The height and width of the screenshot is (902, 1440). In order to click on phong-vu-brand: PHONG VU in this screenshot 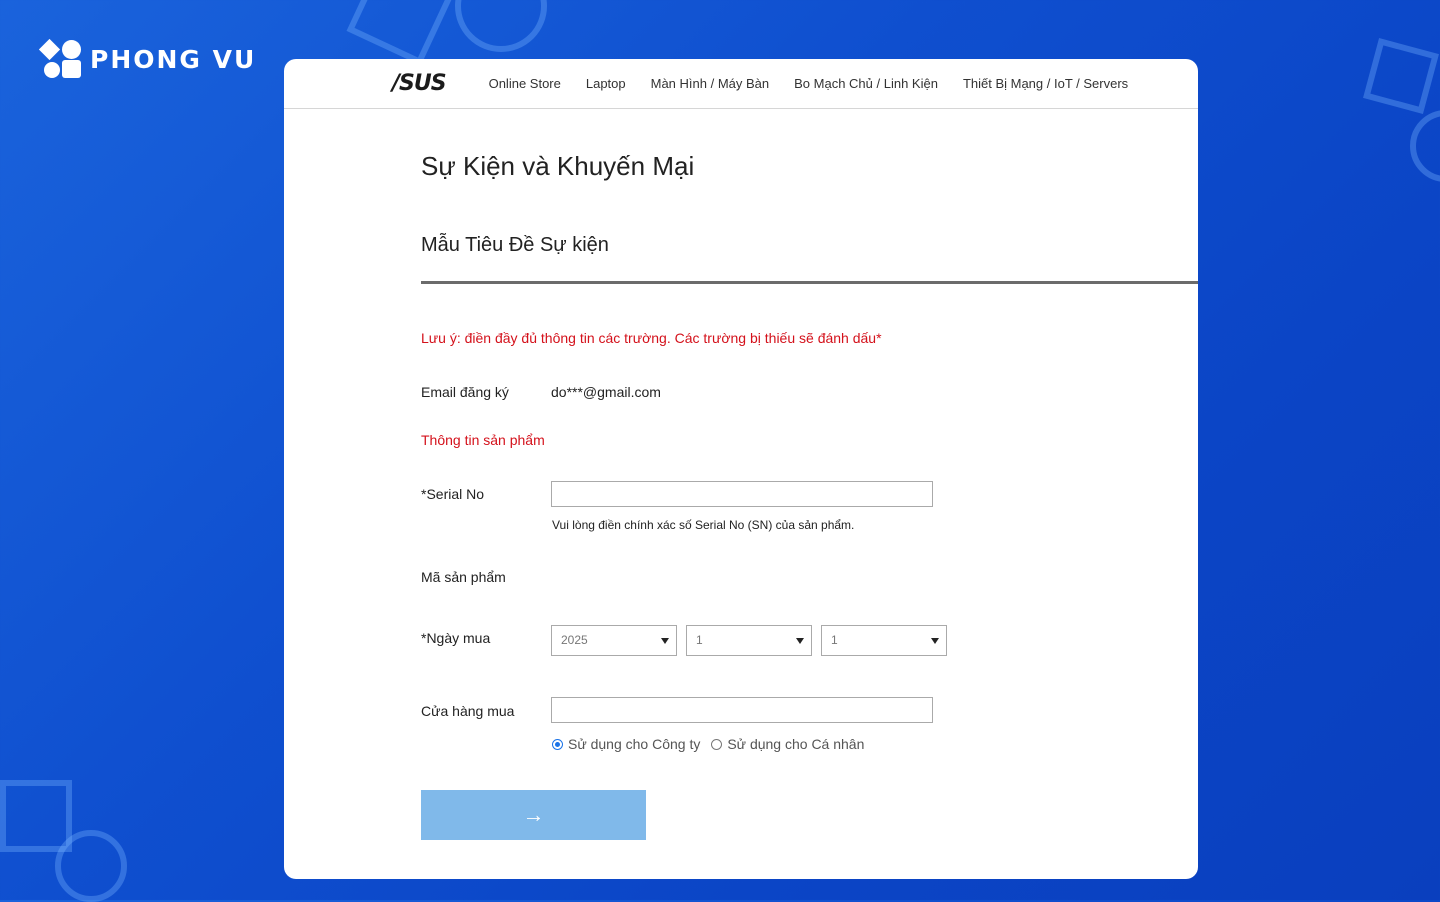, I will do `click(147, 58)`.